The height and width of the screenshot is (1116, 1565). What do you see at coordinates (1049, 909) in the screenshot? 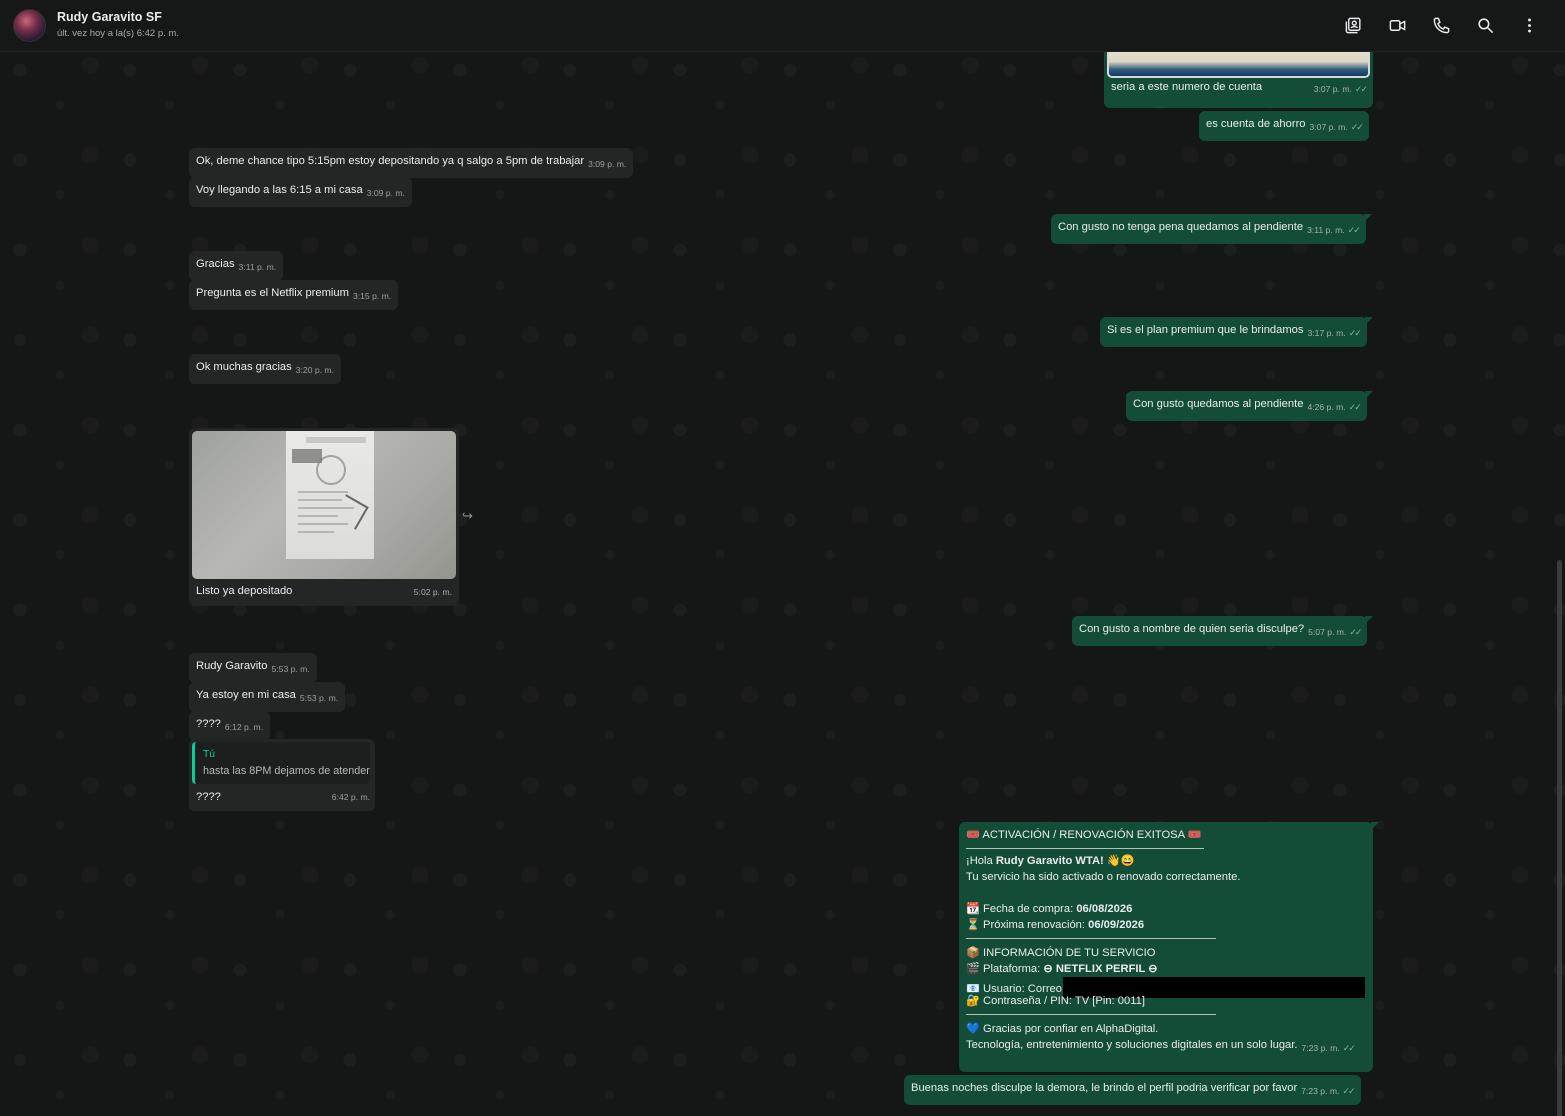
I see `purchase-date-line: 📆 Fecha de compra: 06/08/2026` at bounding box center [1049, 909].